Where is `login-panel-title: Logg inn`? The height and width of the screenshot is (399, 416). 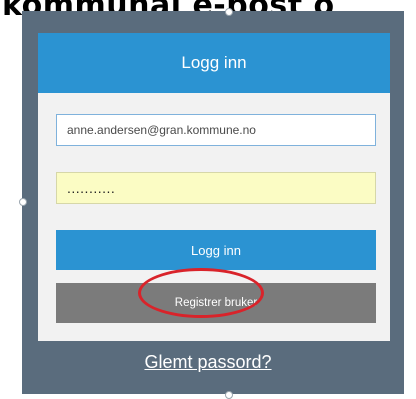
login-panel-title: Logg inn is located at coordinates (214, 62).